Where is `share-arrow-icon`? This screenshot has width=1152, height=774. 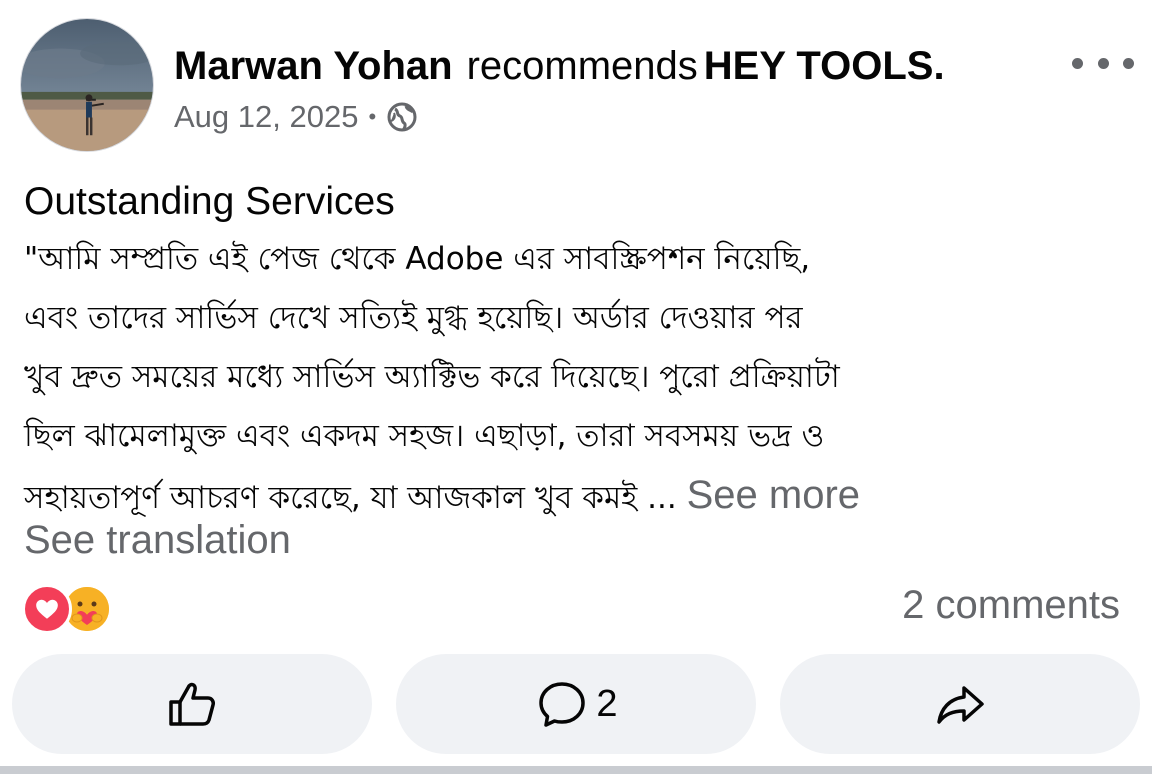 share-arrow-icon is located at coordinates (960, 705).